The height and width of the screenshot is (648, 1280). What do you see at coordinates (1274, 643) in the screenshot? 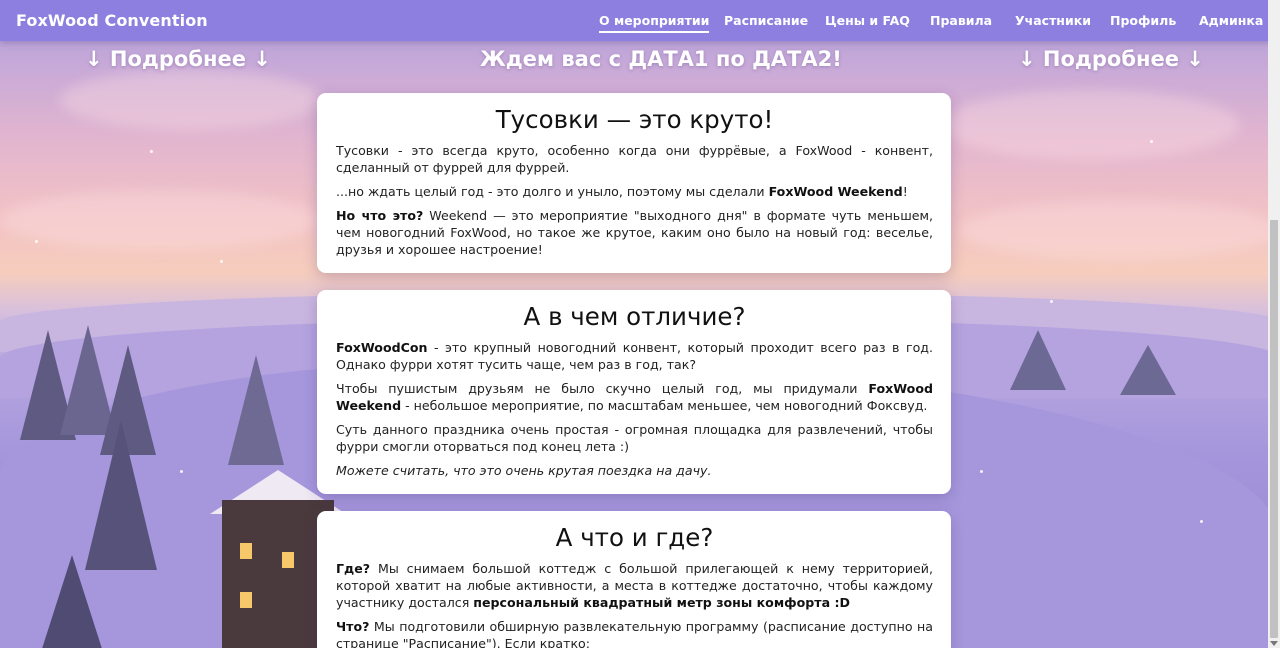
I see `scroll-down-arrow-icon` at bounding box center [1274, 643].